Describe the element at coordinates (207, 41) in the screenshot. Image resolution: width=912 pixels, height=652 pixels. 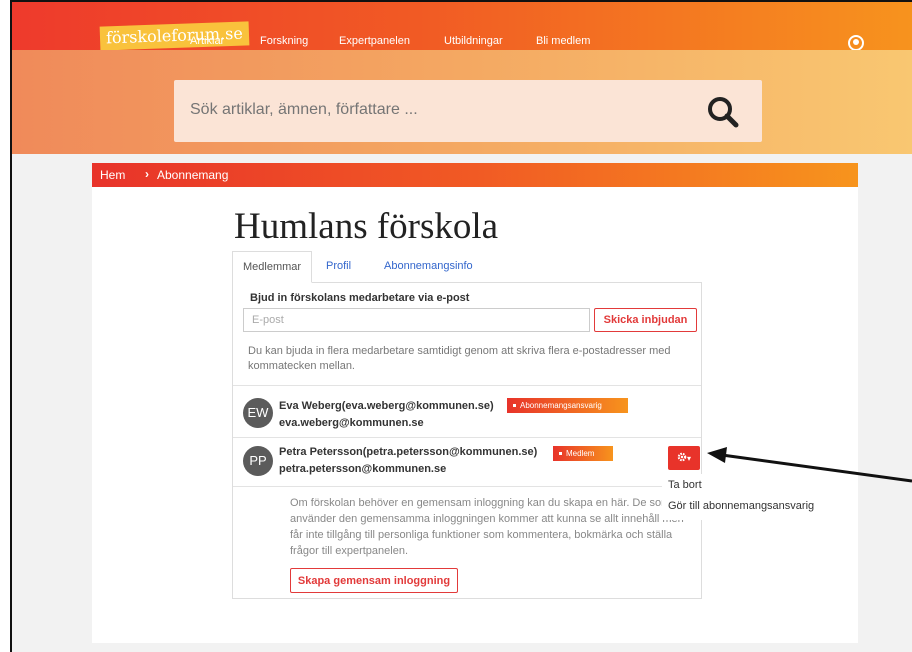
I see `nav-link-artiklar: Artiklar` at that location.